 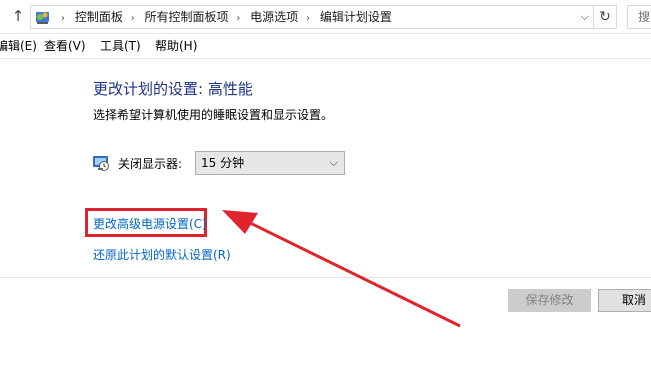 What do you see at coordinates (18, 46) in the screenshot?
I see `menu-edit: 编辑(E)` at bounding box center [18, 46].